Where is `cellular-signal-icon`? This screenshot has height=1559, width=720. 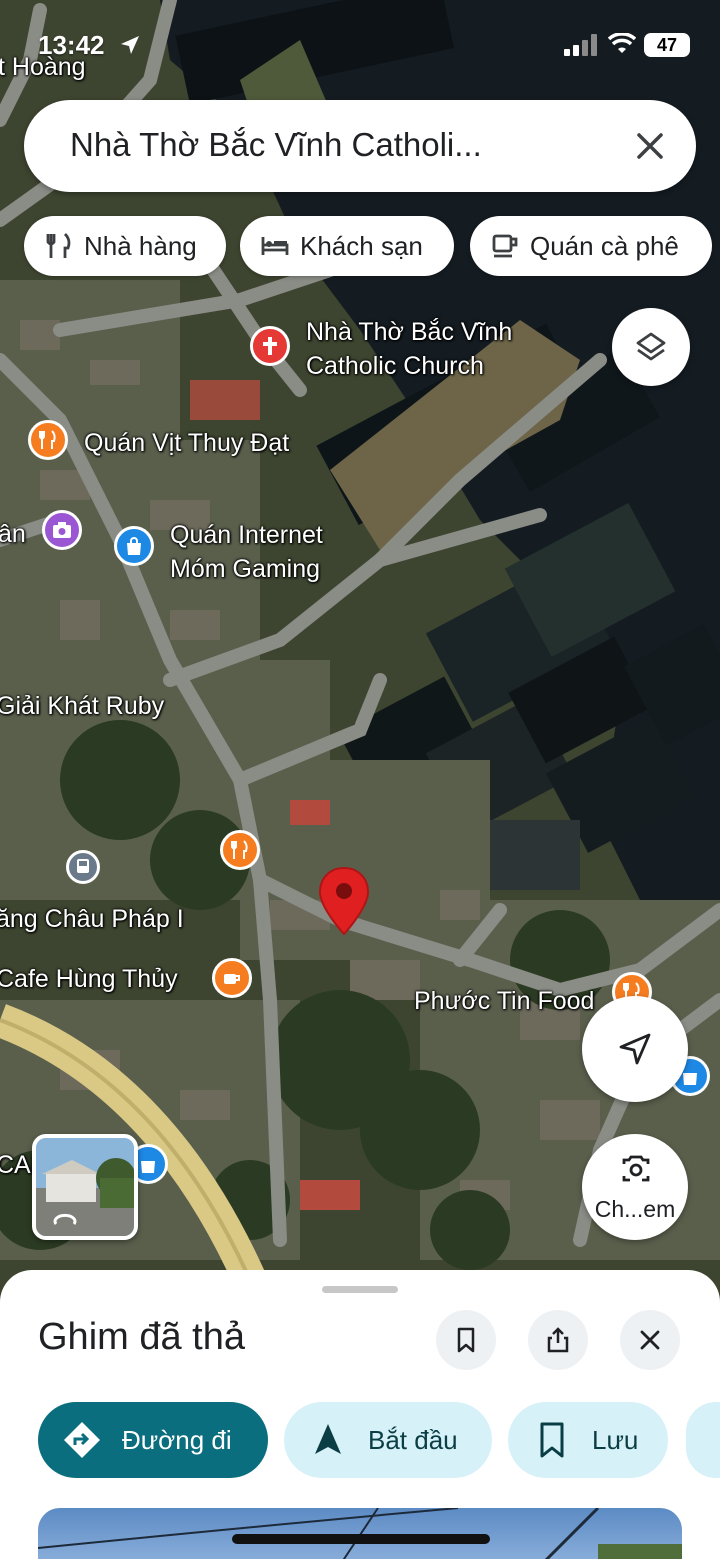 cellular-signal-icon is located at coordinates (580, 45).